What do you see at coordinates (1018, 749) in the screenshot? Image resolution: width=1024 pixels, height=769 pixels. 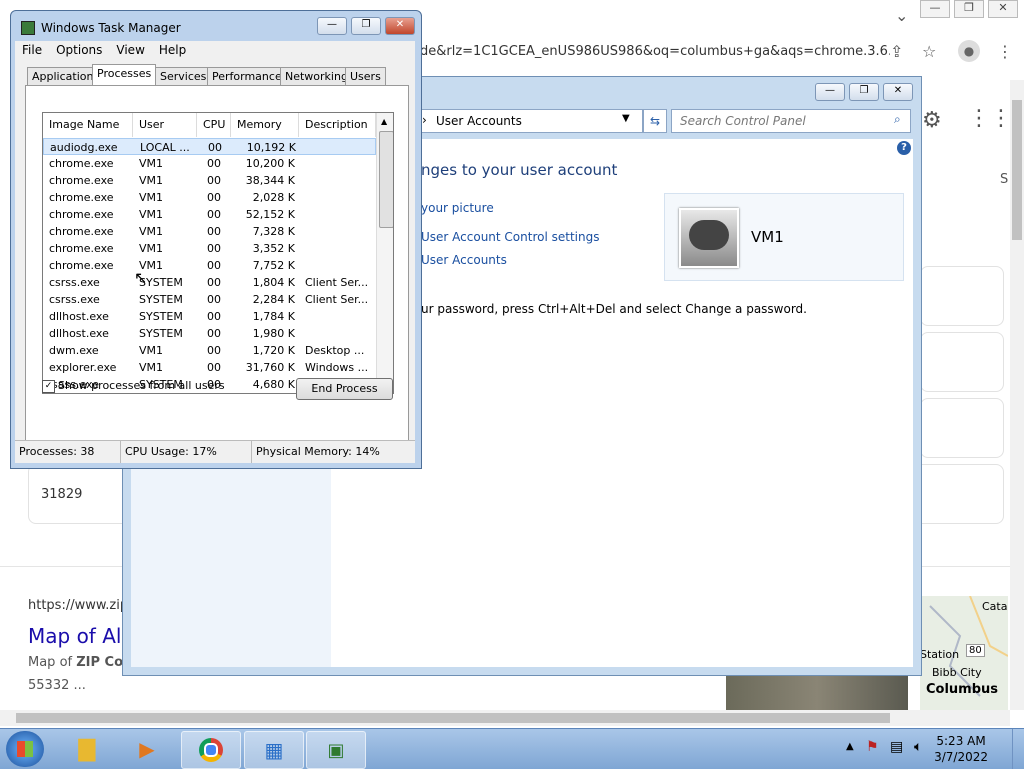 I see `show-desktop-button` at bounding box center [1018, 749].